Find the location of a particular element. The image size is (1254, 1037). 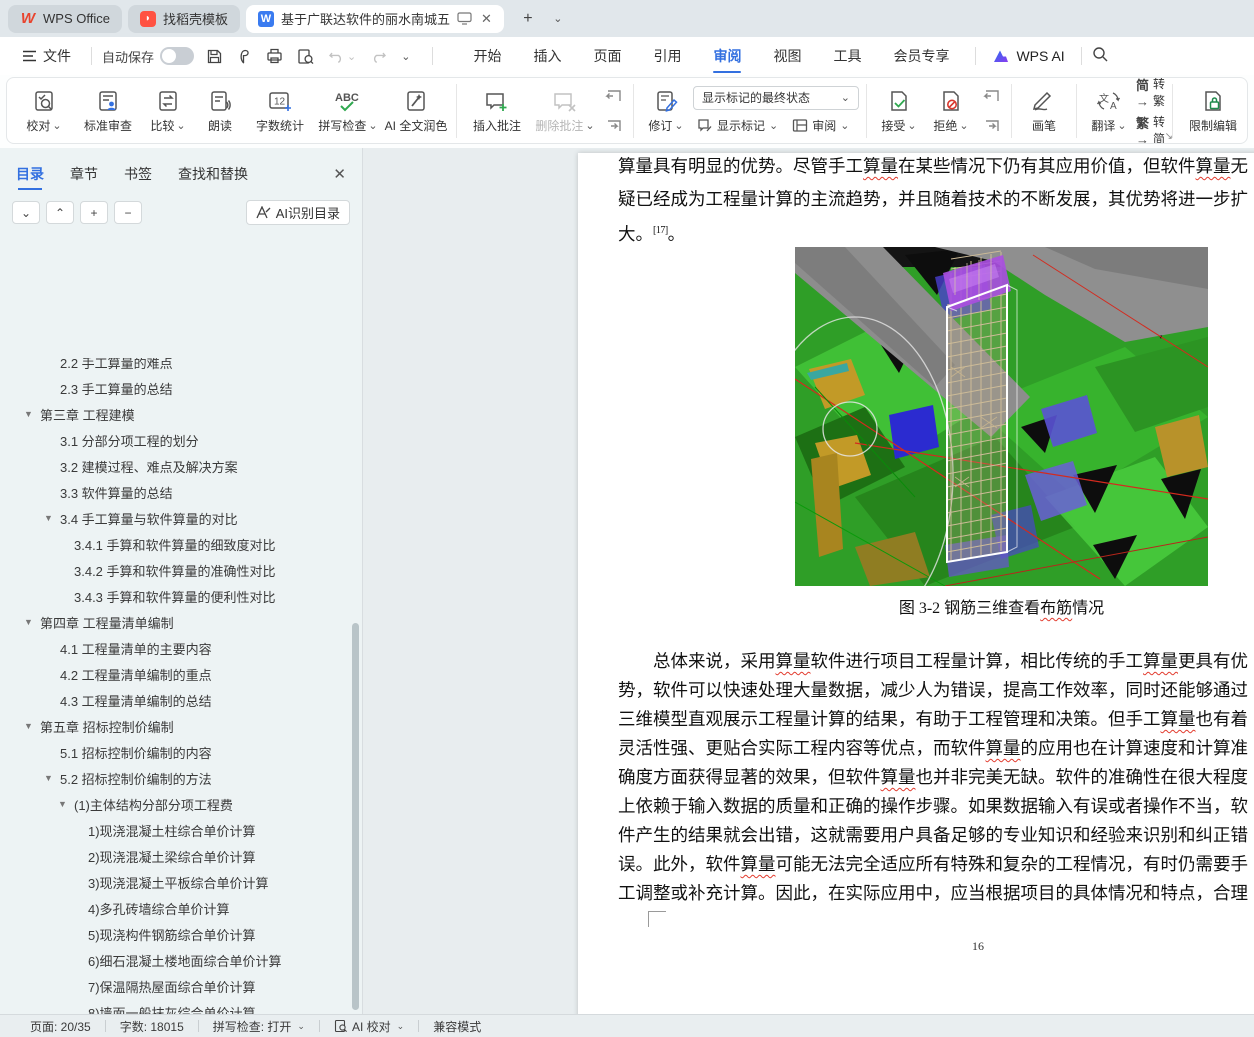

toc-item: 2.2 手工算量的难点 is located at coordinates (176, 366).